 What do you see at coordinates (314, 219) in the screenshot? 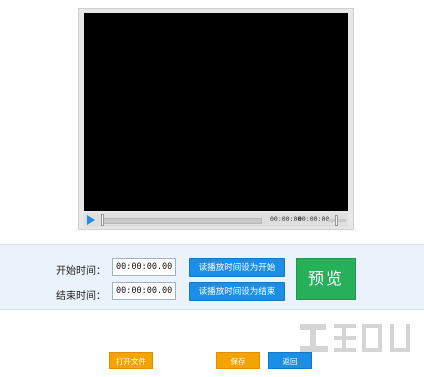
I see `total-time: 00:00:00` at bounding box center [314, 219].